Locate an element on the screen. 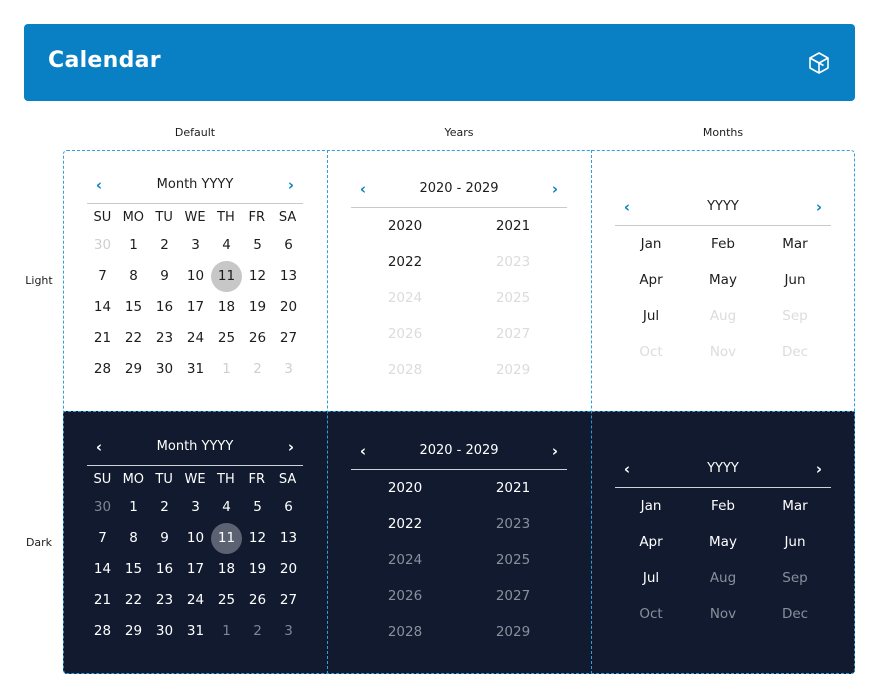  day-cell: 1 is located at coordinates (133, 507).